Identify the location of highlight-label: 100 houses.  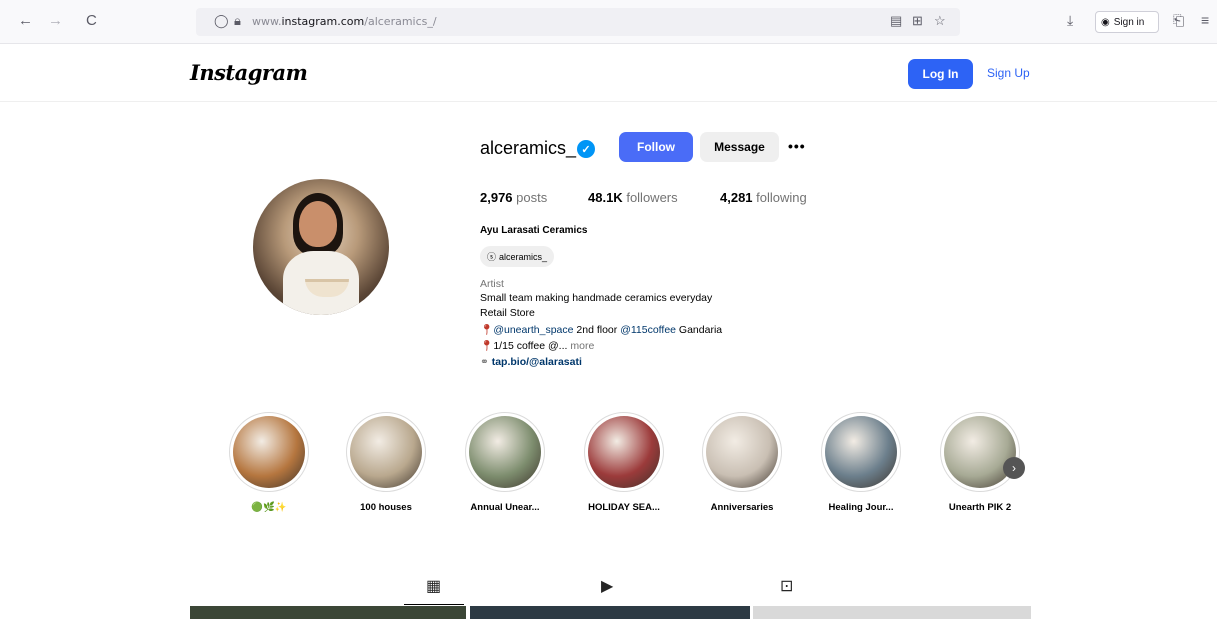
(386, 507).